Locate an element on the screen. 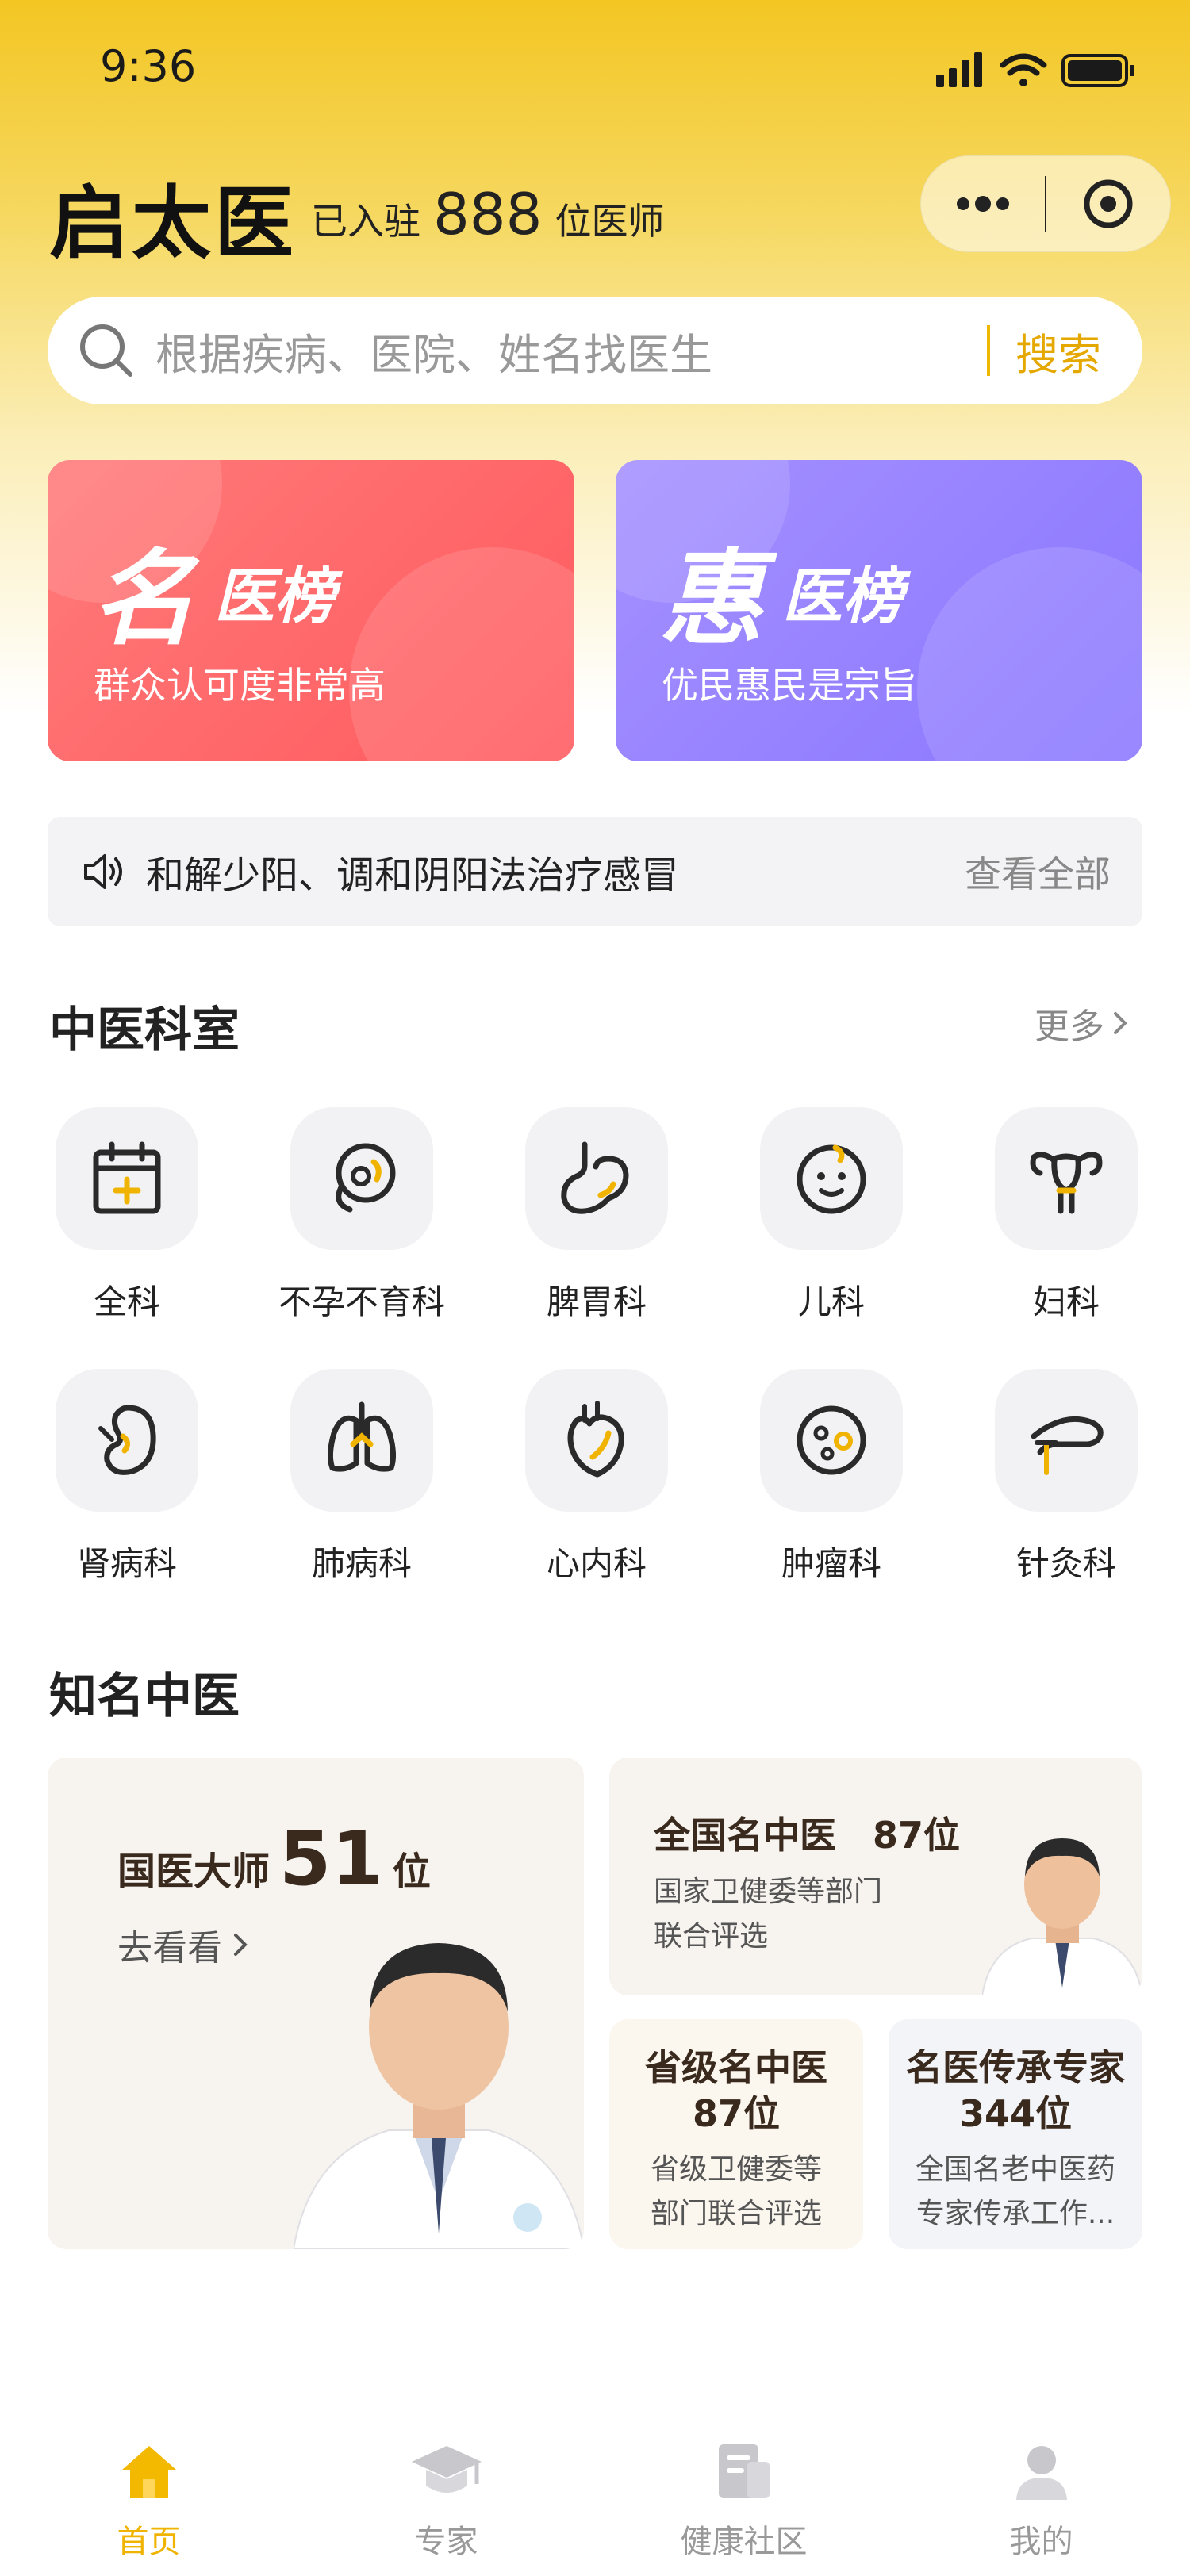 The width and height of the screenshot is (1190, 2576). provincial-title-block: 省级名中医 87位 is located at coordinates (736, 2091).